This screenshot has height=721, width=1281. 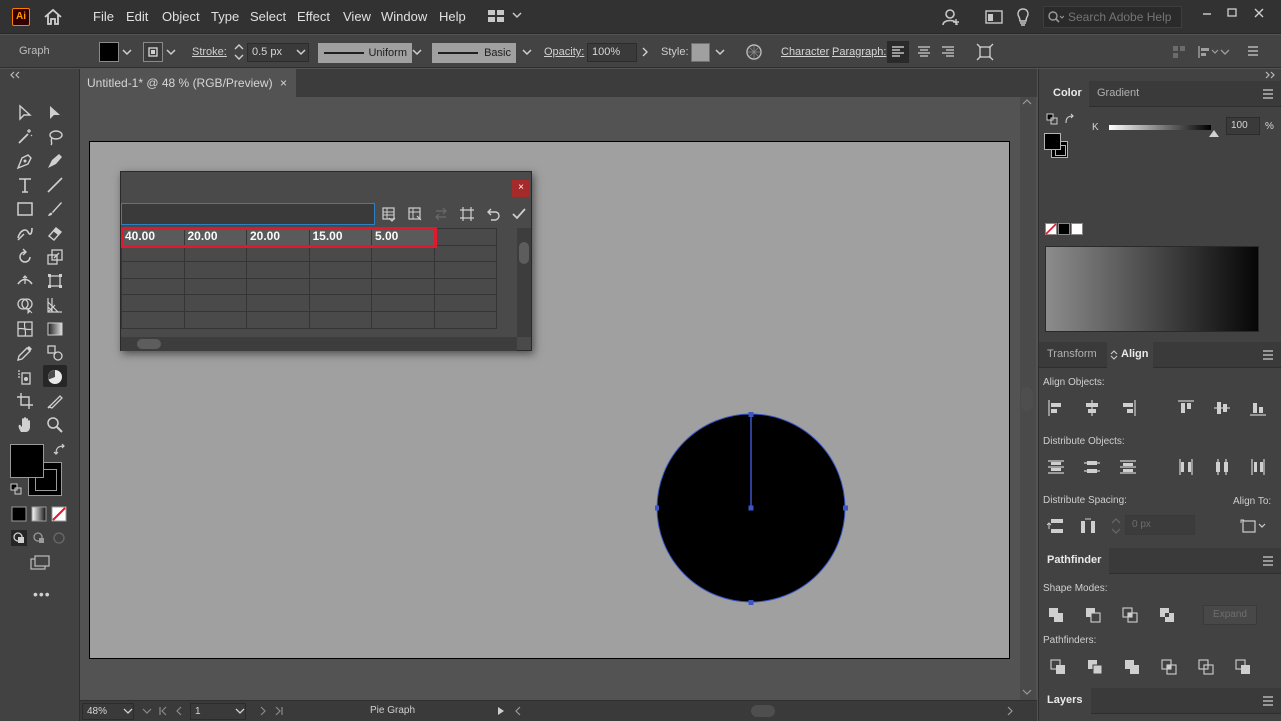 I want to click on zoom-tool-icon, so click(x=55, y=424).